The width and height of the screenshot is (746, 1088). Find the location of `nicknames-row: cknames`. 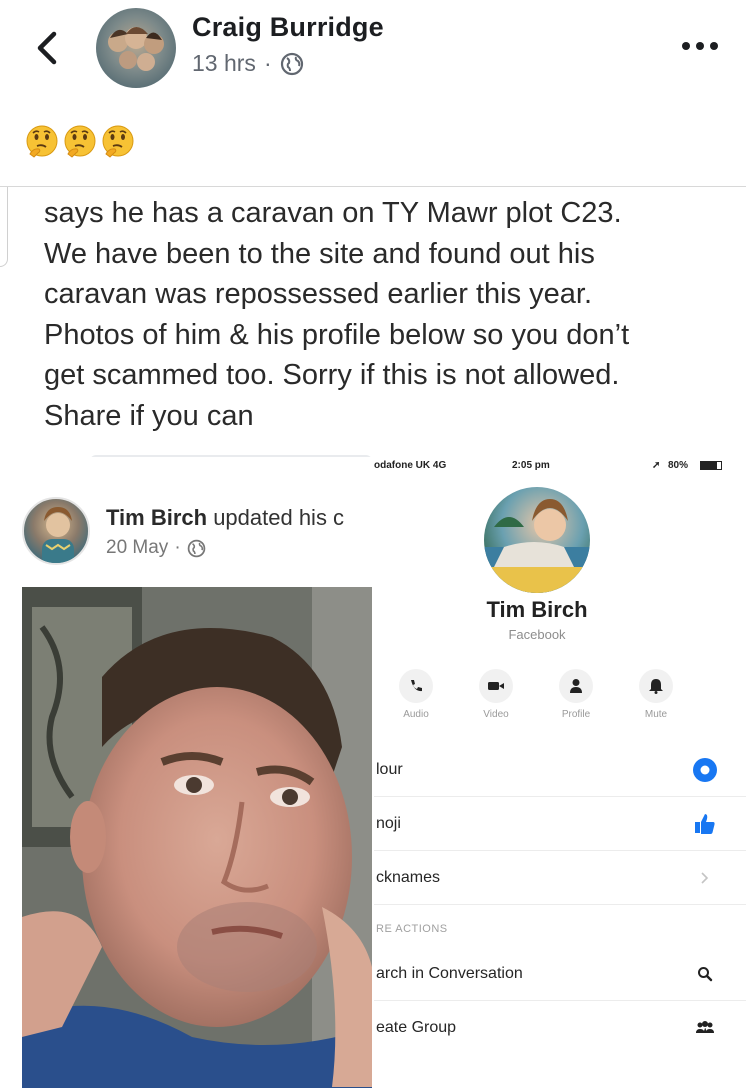

nicknames-row: cknames is located at coordinates (560, 879).